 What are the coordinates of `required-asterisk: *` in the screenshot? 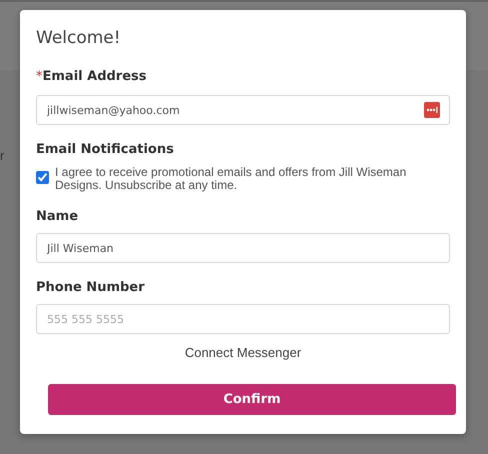 It's located at (39, 76).